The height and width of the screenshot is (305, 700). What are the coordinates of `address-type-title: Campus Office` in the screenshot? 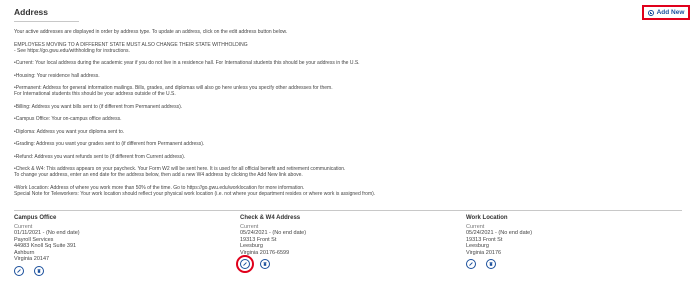 It's located at (35, 218).